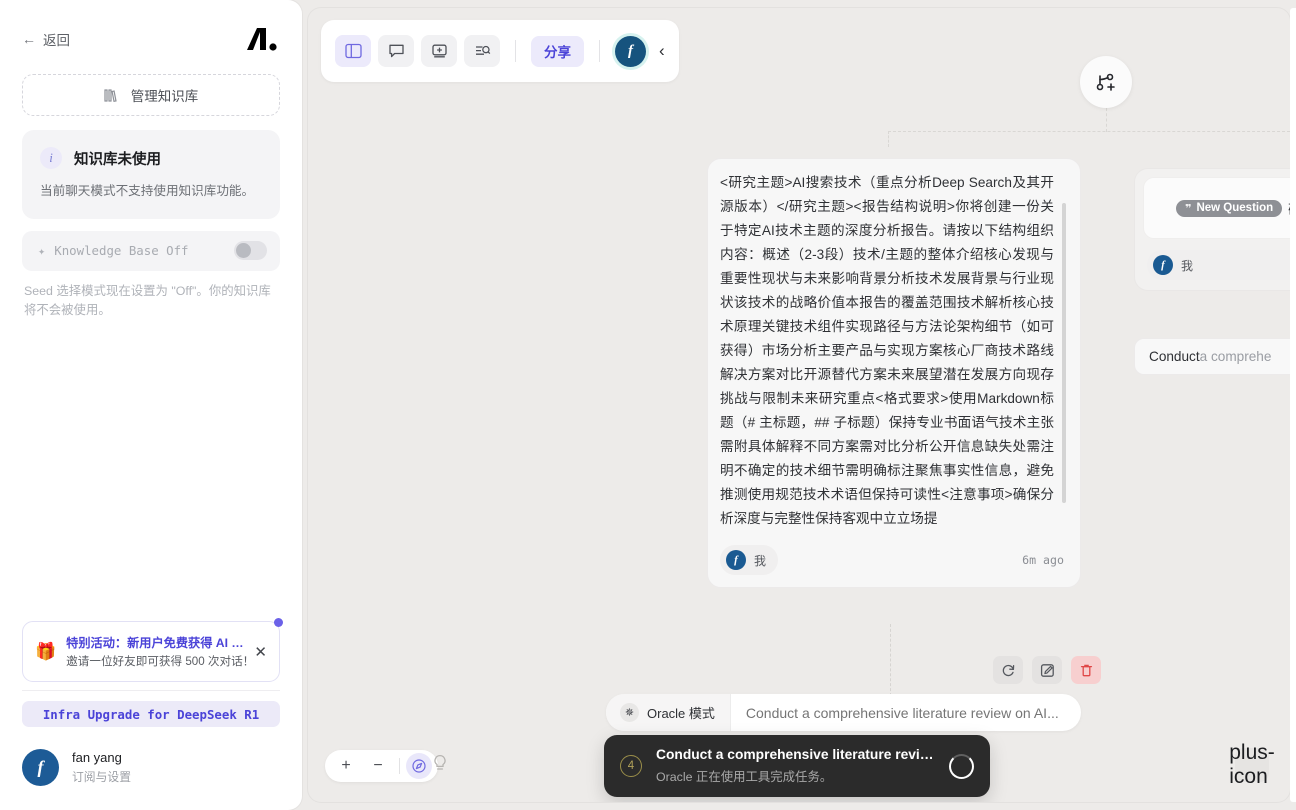 The image size is (1296, 810). Describe the element at coordinates (353, 51) in the screenshot. I see `sidebar-panel-icon` at that location.